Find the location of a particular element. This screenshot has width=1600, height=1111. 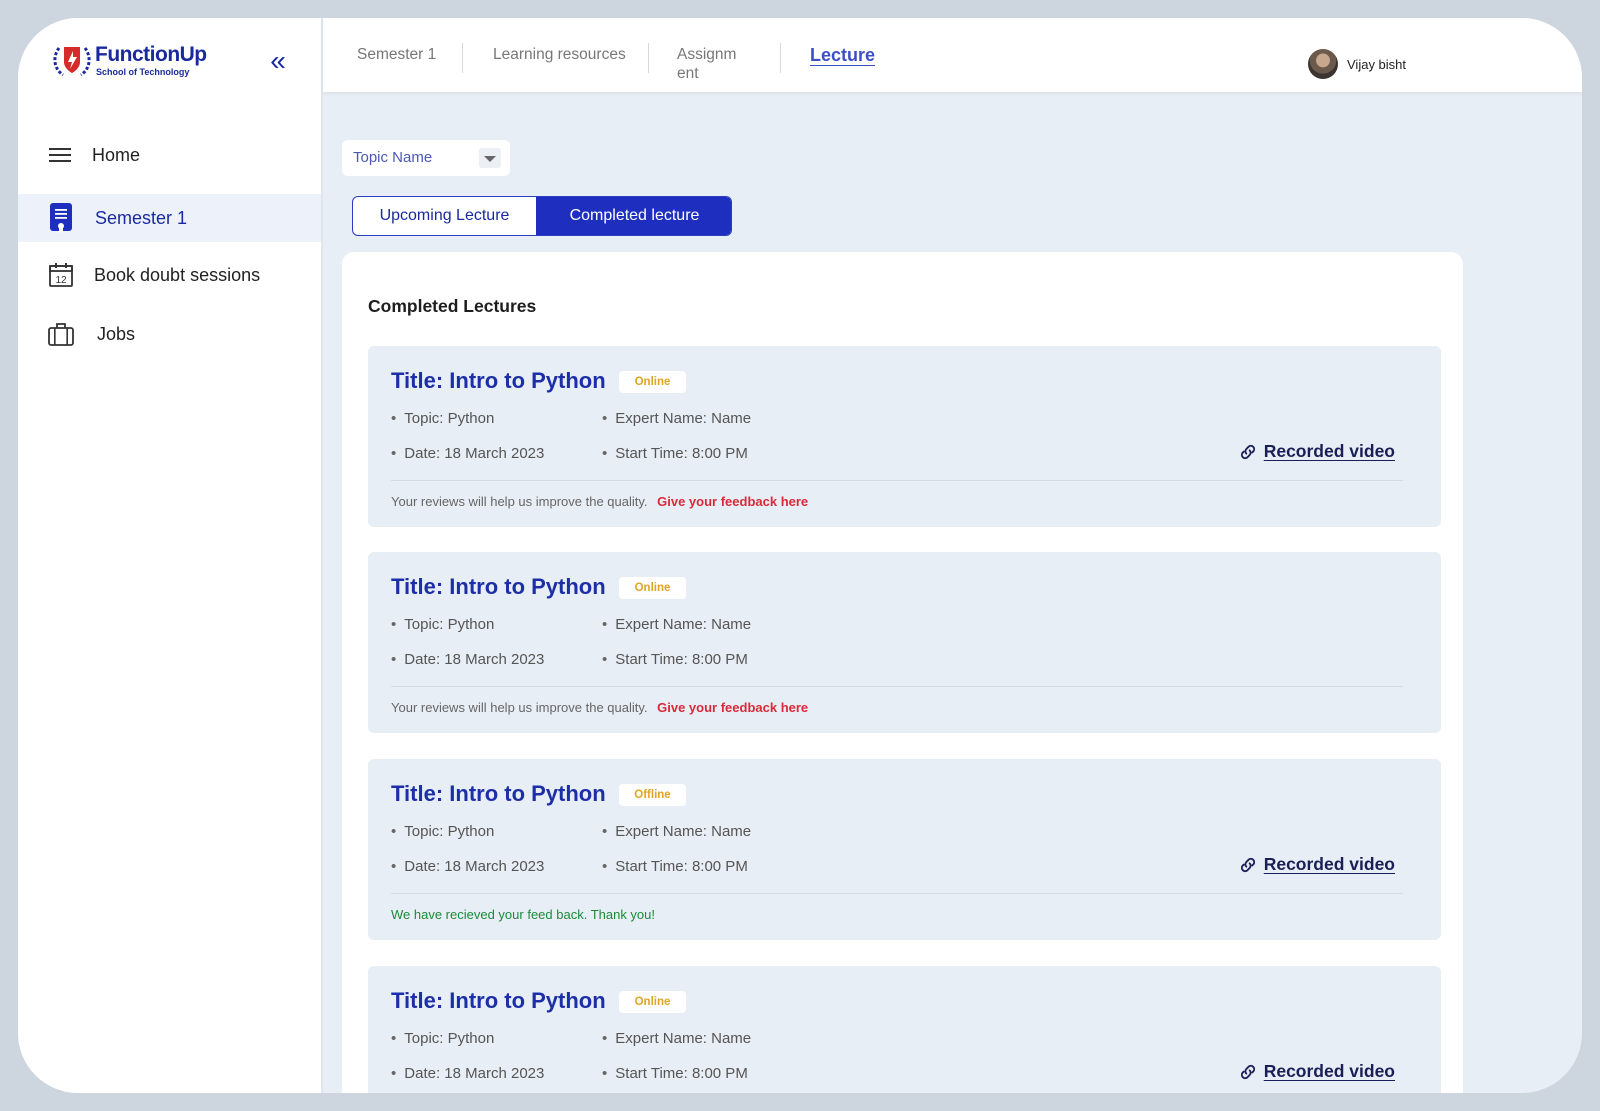

sidebar-item-label: Semester 1 is located at coordinates (141, 217).